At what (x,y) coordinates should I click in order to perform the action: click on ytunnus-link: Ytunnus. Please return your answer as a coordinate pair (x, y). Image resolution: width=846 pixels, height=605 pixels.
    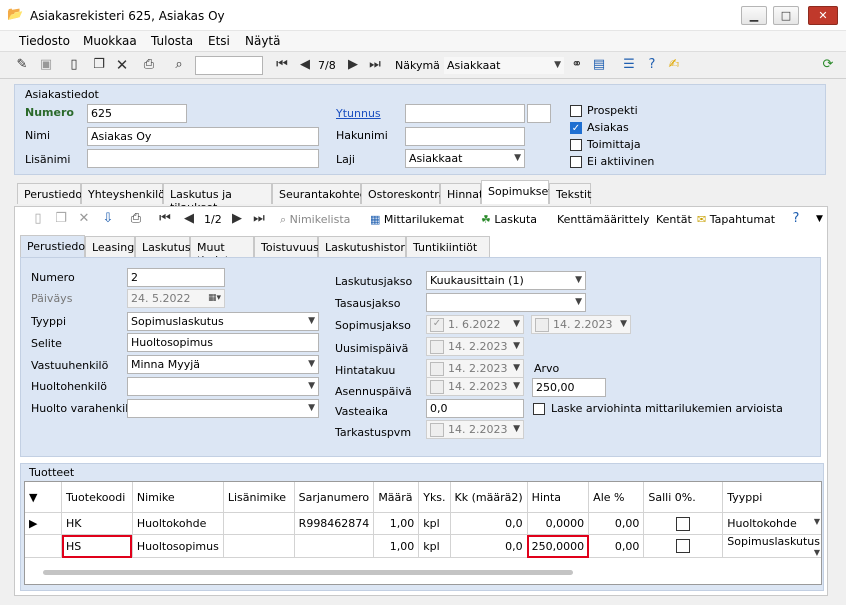
    Looking at the image, I should click on (358, 113).